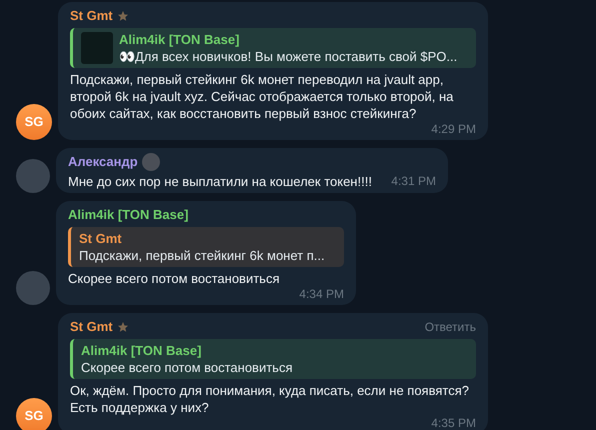 The image size is (596, 430). Describe the element at coordinates (220, 181) in the screenshot. I see `message-text: Мне до сих пор не выплатили на кошелек токен!!!!` at that location.